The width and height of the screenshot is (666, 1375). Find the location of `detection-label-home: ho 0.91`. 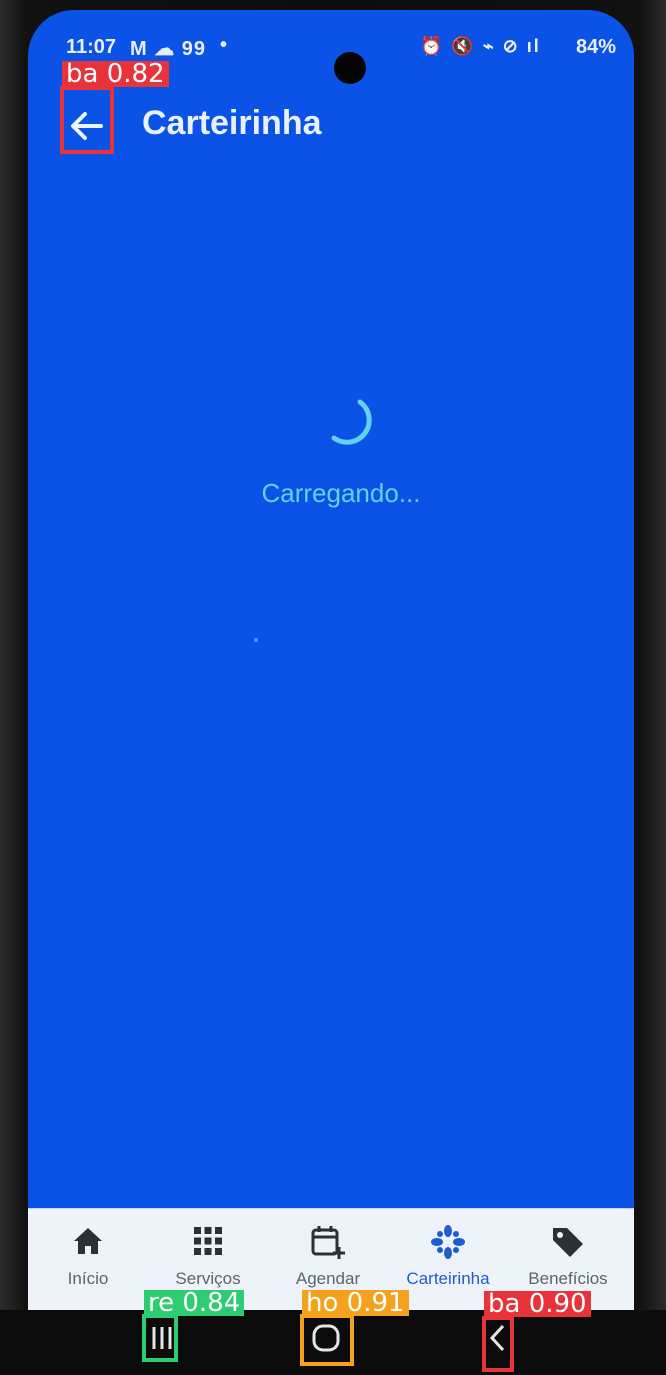

detection-label-home: ho 0.91 is located at coordinates (355, 1303).